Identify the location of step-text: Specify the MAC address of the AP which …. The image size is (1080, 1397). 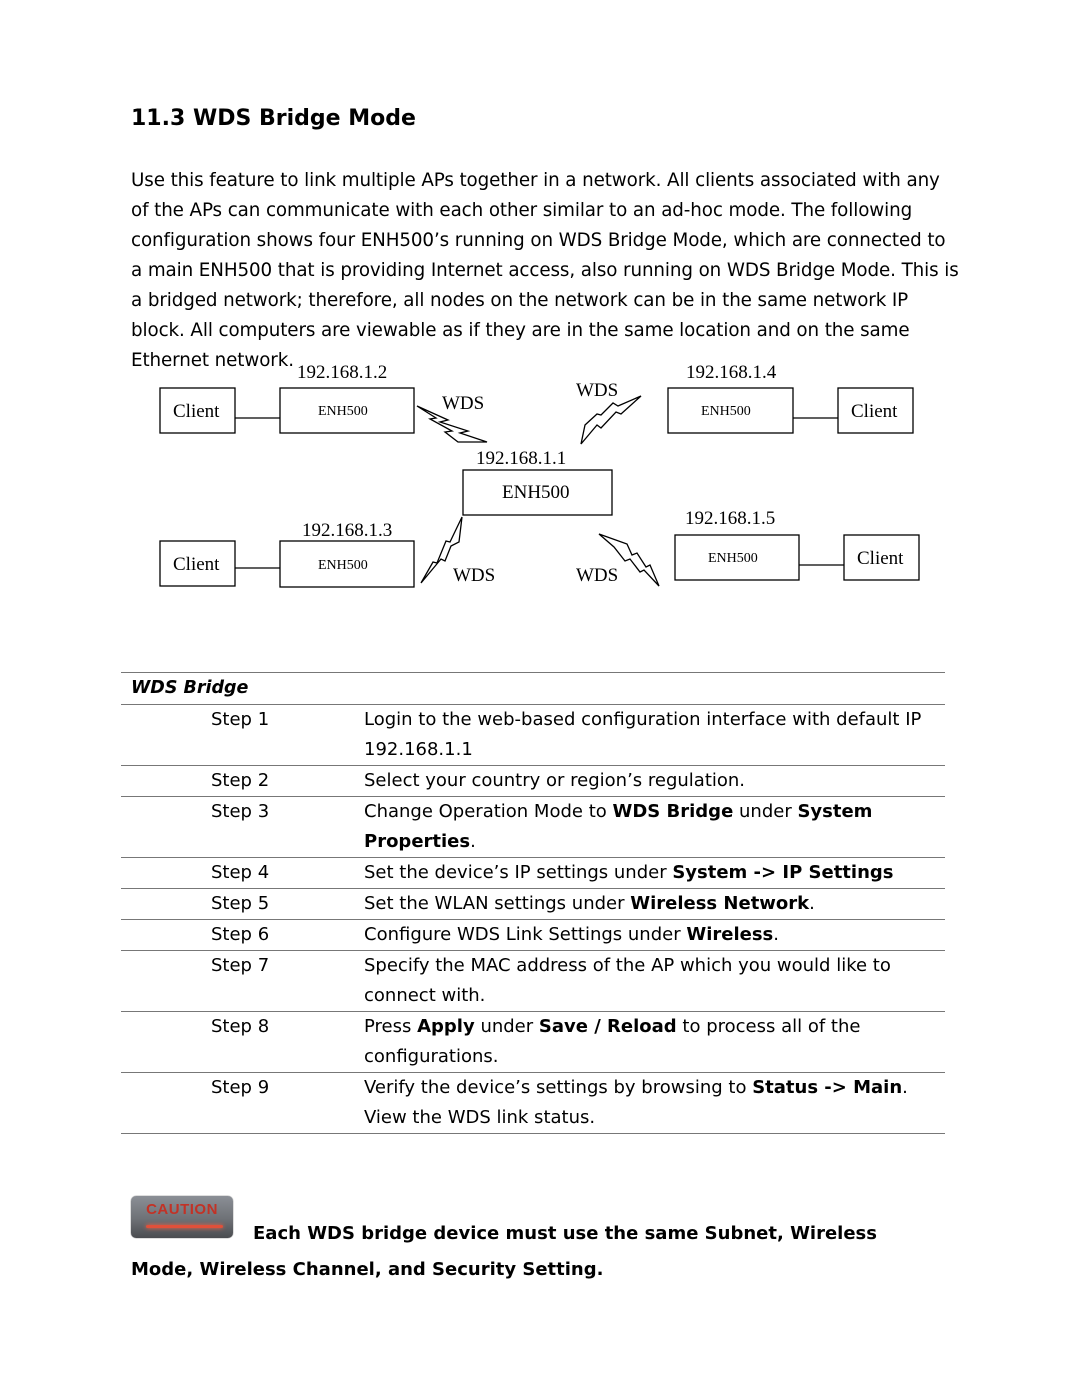
(627, 980).